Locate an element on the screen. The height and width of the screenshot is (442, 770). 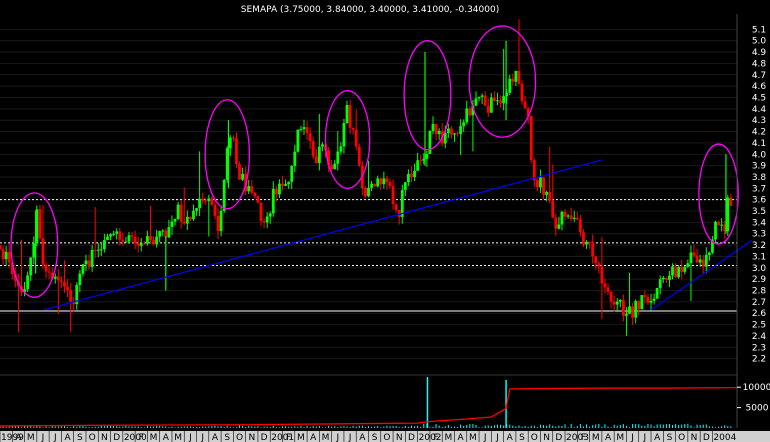
price-tick-label: 4.4 is located at coordinates (759, 110).